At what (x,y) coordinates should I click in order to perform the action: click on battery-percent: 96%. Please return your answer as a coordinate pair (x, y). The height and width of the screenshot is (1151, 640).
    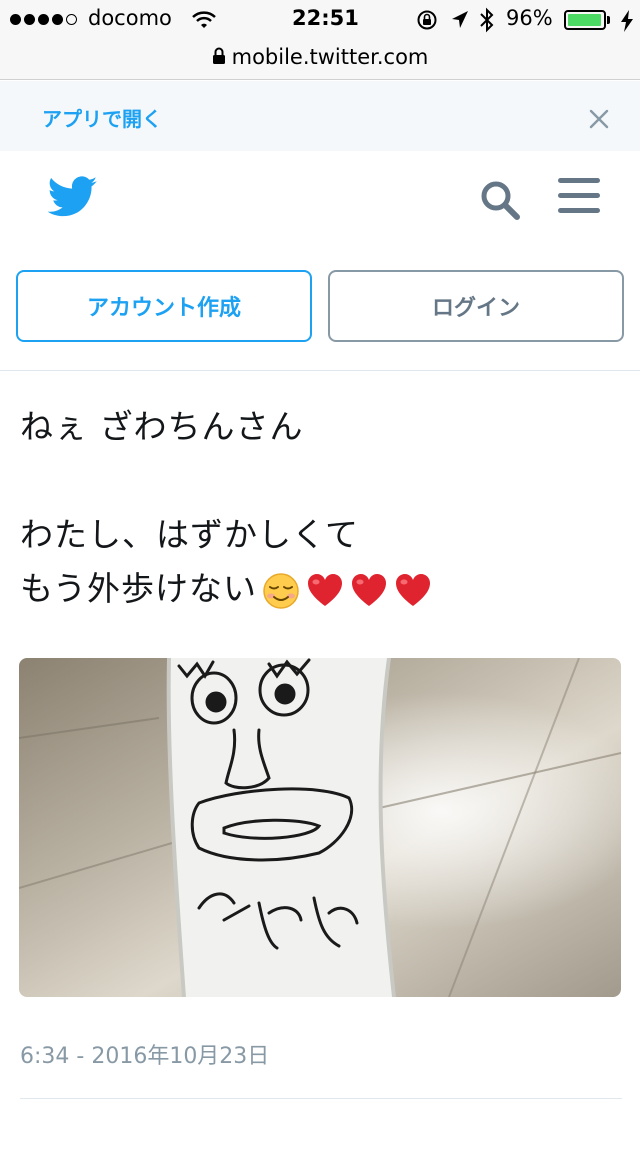
    Looking at the image, I should click on (529, 18).